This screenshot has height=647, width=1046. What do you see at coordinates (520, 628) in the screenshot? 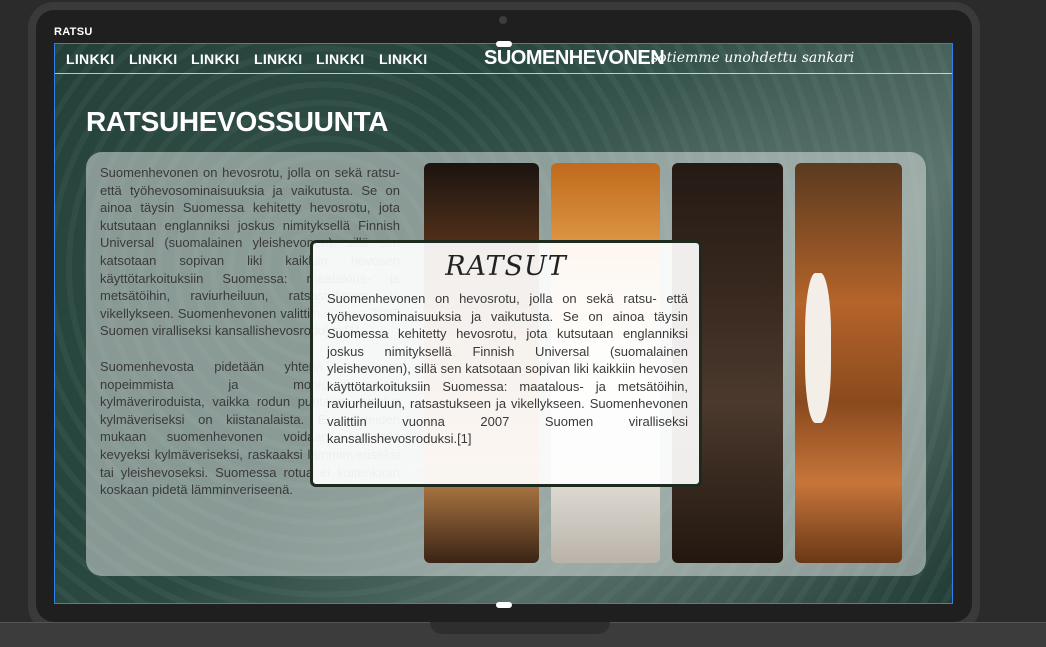
I see `laptop-notch` at bounding box center [520, 628].